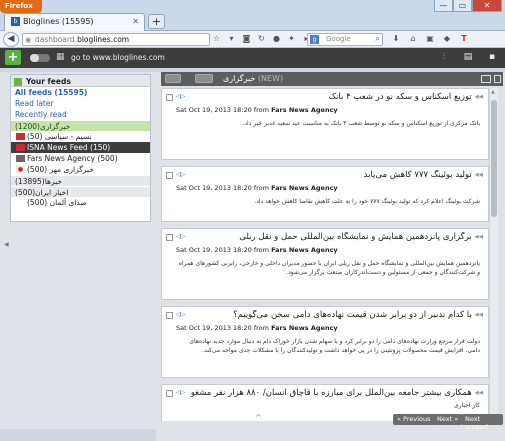 Image resolution: width=505 pixels, height=441 pixels. Describe the element at coordinates (314, 39) in the screenshot. I see `google-icon: g` at that location.